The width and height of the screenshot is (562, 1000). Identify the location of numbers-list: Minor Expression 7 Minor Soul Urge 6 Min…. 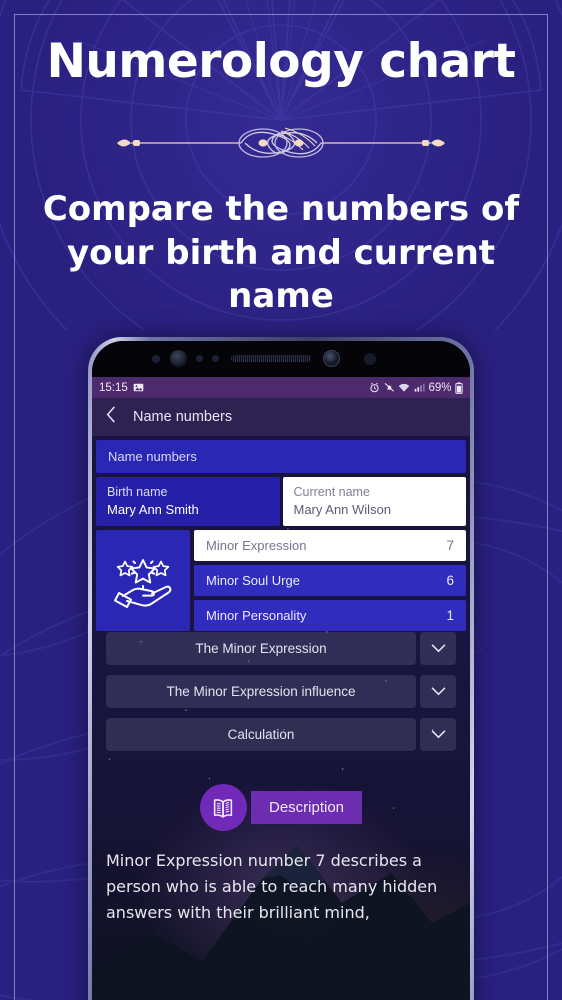
(330, 581).